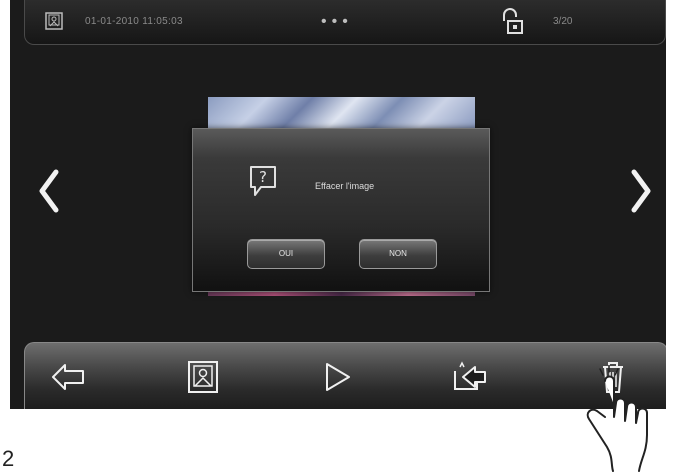 Image resolution: width=683 pixels, height=472 pixels. I want to click on chevron-left-icon, so click(49, 191).